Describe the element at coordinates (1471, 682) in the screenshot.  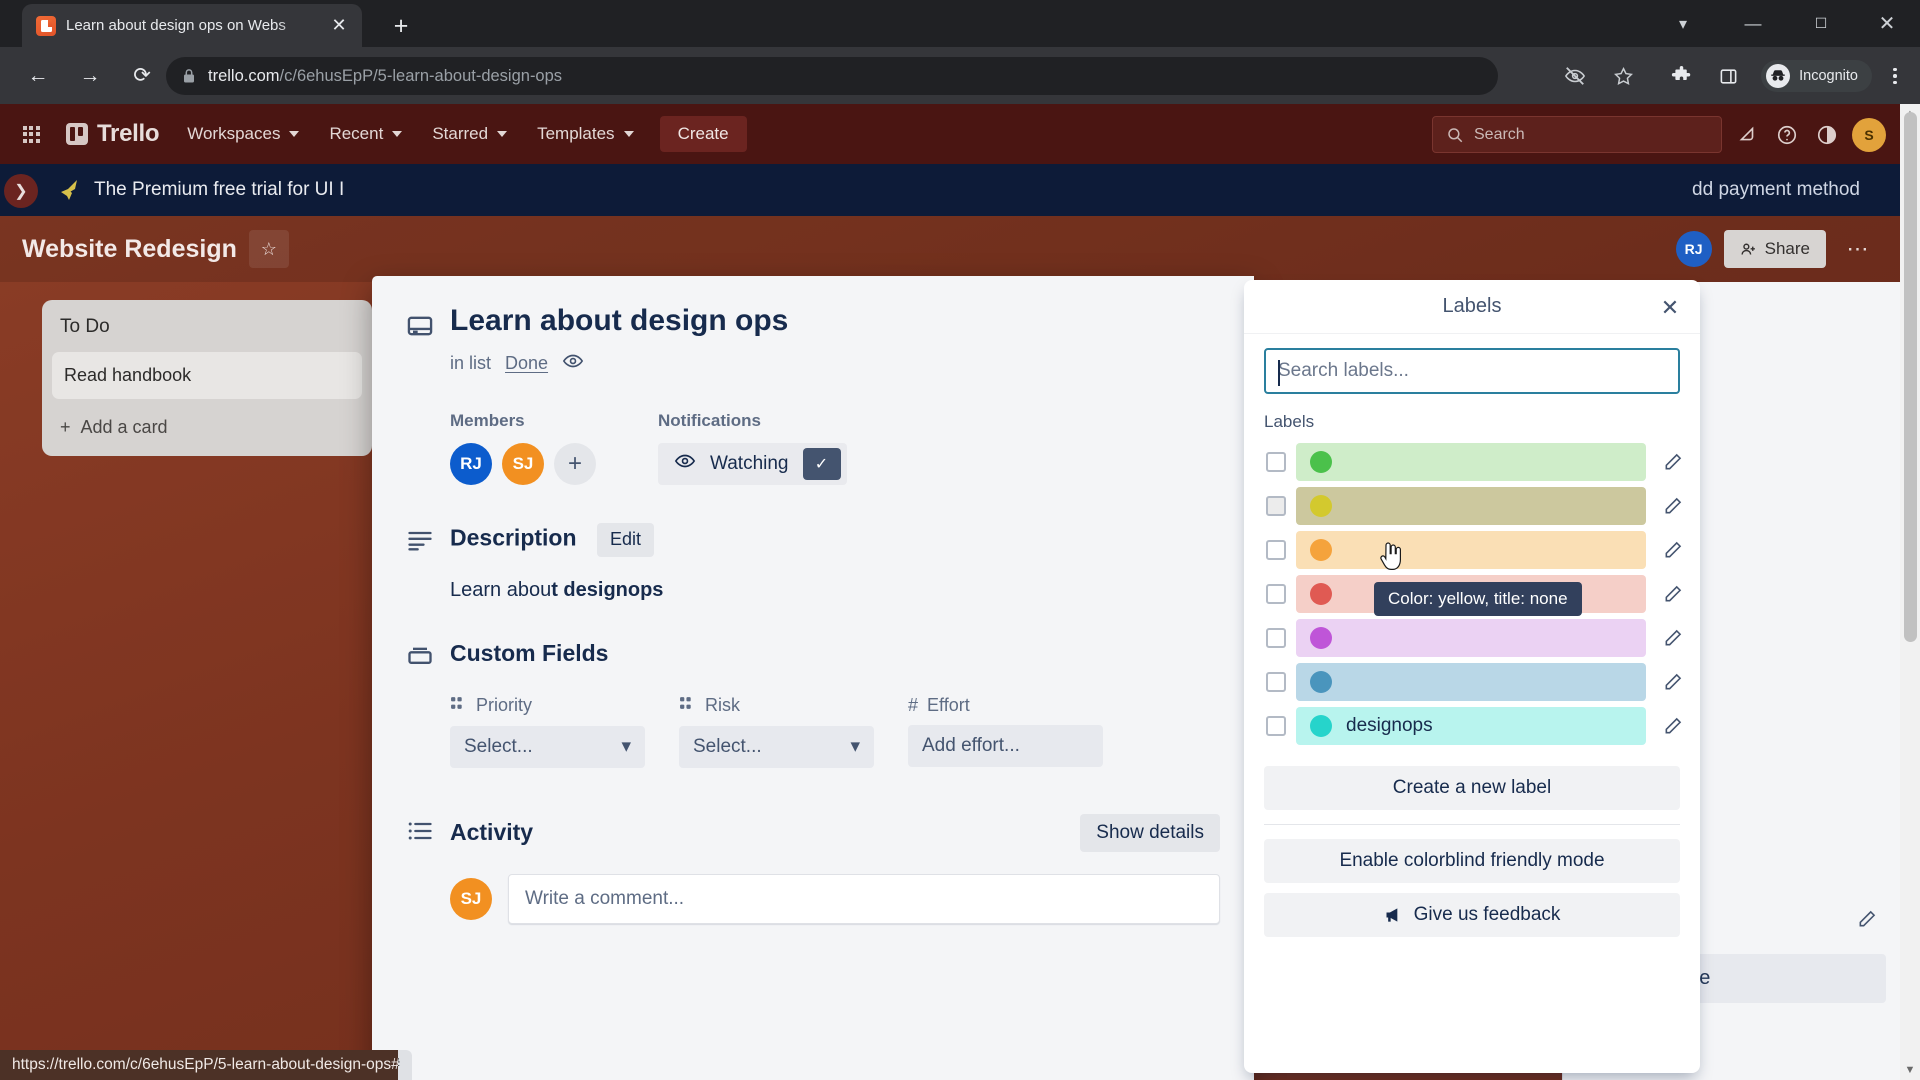
I see `label-swatch-blue` at that location.